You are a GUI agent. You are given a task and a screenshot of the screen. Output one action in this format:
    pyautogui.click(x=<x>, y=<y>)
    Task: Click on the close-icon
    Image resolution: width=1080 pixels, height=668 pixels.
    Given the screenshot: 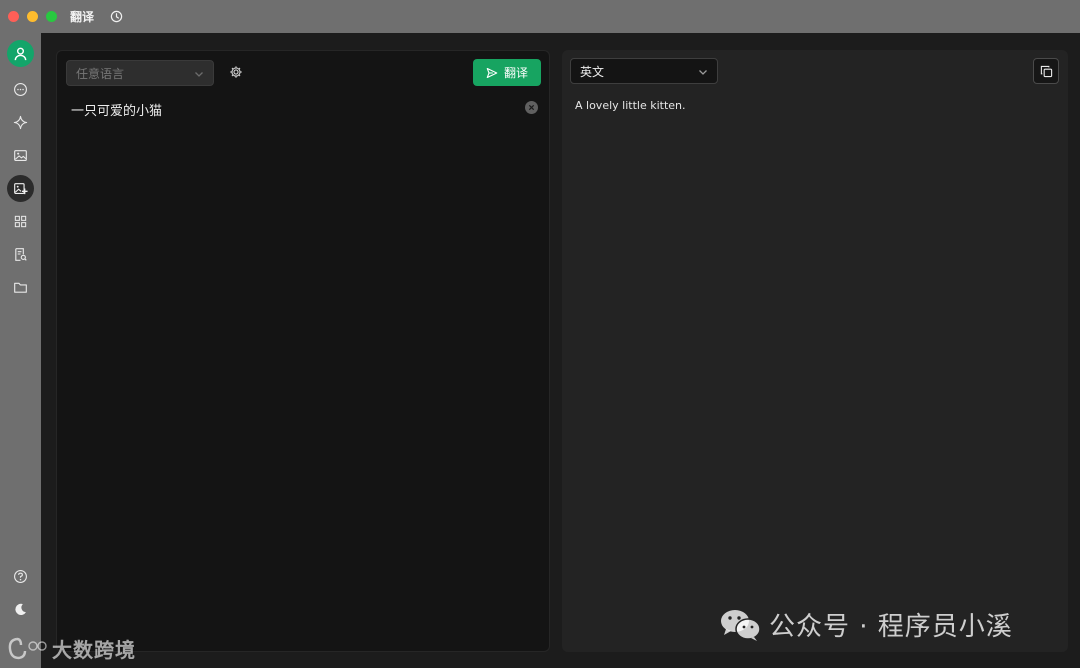 What is the action you would take?
    pyautogui.click(x=531, y=107)
    